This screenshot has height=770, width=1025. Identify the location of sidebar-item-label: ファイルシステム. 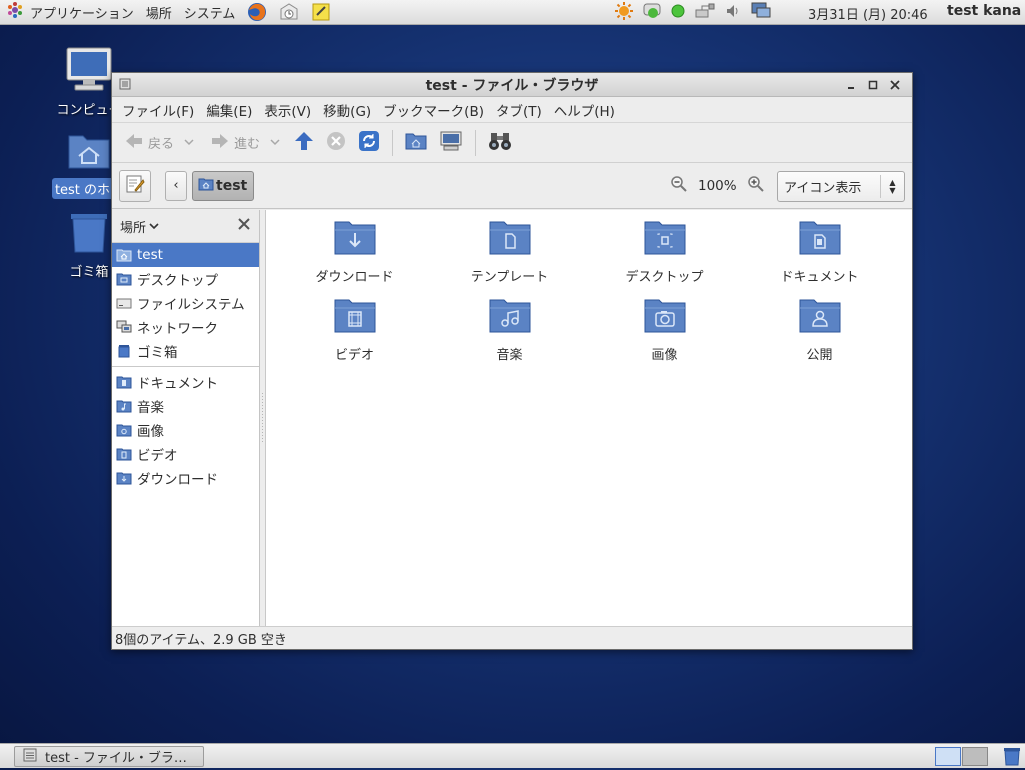
(191, 305).